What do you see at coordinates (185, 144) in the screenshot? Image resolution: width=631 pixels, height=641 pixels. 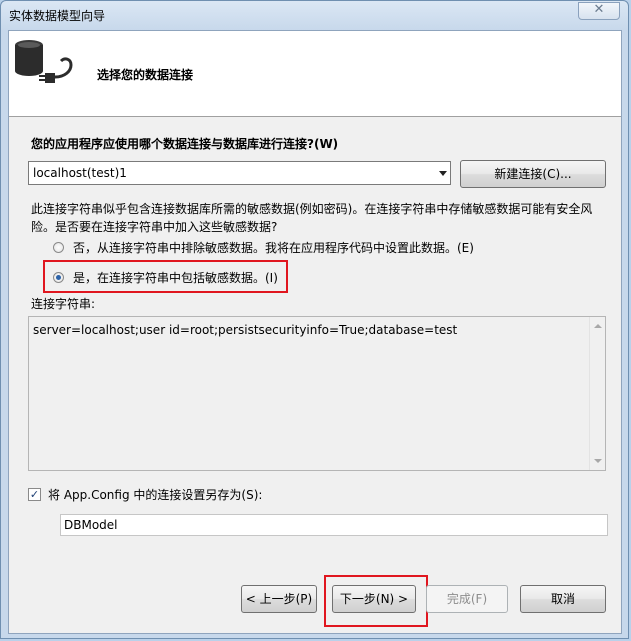 I see `connection-question-label: 您的应用程序应使用哪个数据连接与数据库进行连接?(W)` at bounding box center [185, 144].